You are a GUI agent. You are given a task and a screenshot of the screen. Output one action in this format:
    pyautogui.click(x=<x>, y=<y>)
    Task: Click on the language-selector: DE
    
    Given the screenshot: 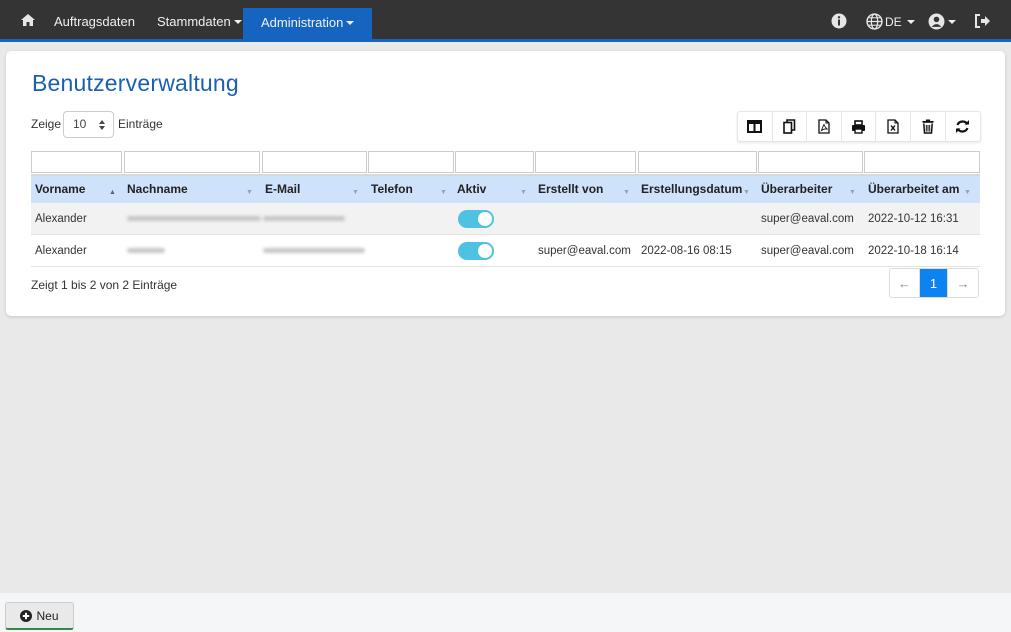 What is the action you would take?
    pyautogui.click(x=890, y=21)
    